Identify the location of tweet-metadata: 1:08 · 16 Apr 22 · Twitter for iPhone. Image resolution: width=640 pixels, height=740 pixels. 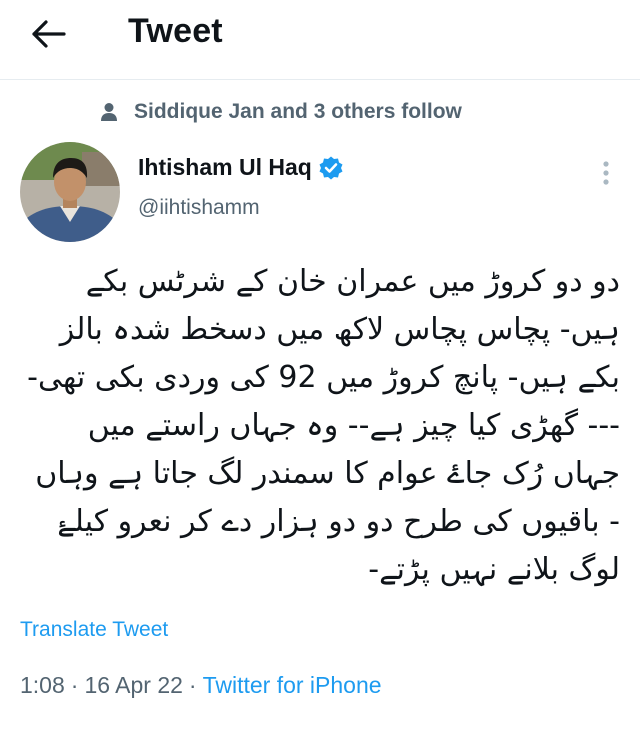
(201, 685).